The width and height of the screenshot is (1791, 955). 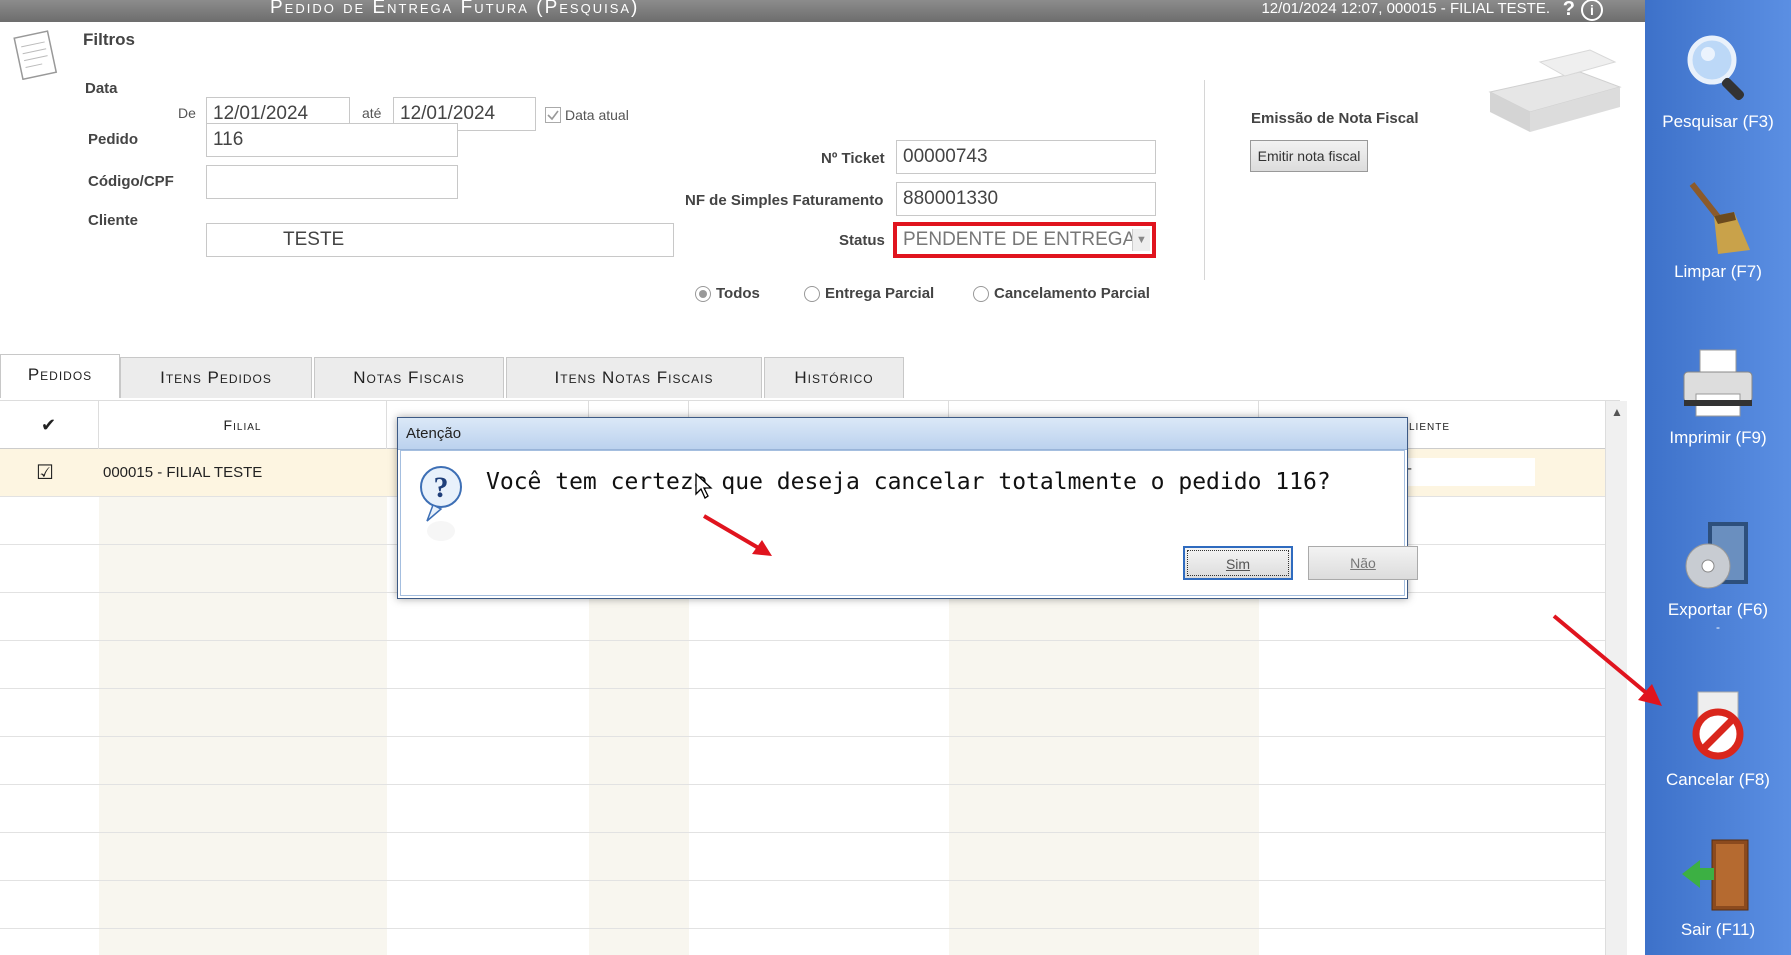 I want to click on vertical-scrollbar: ▲, so click(x=1616, y=678).